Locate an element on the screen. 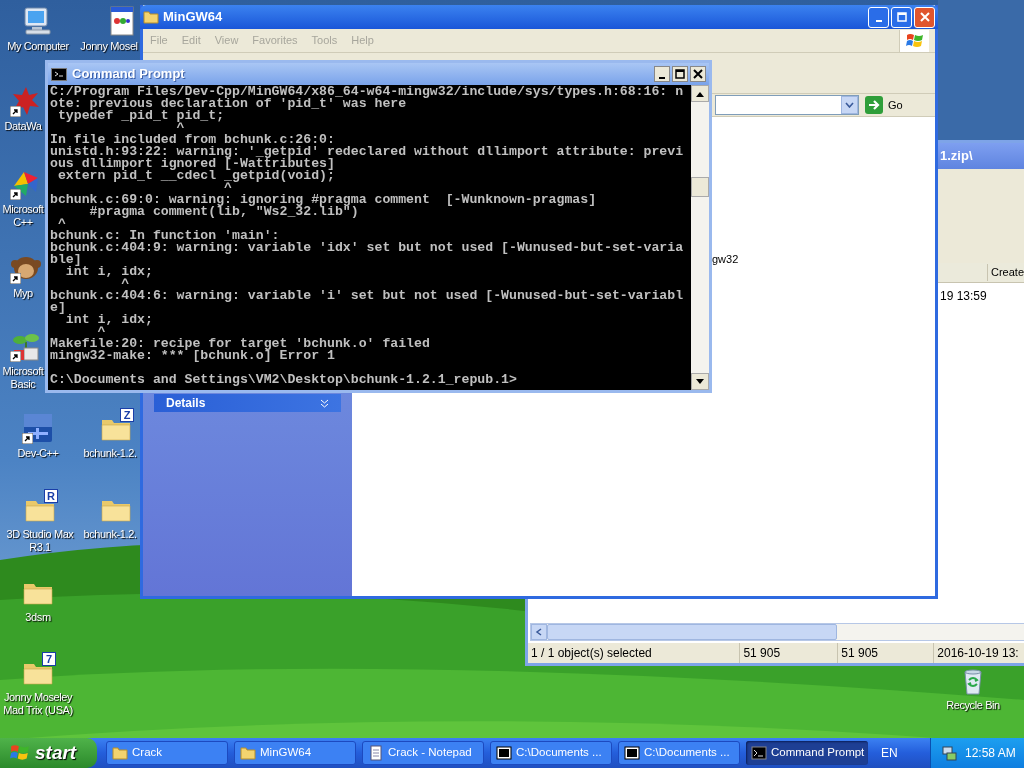 This screenshot has height=768, width=1024. console-line: C:\Documents and Settings\VM2\Desktop\bchunk-1.2.1_repub.1> is located at coordinates (284, 380).